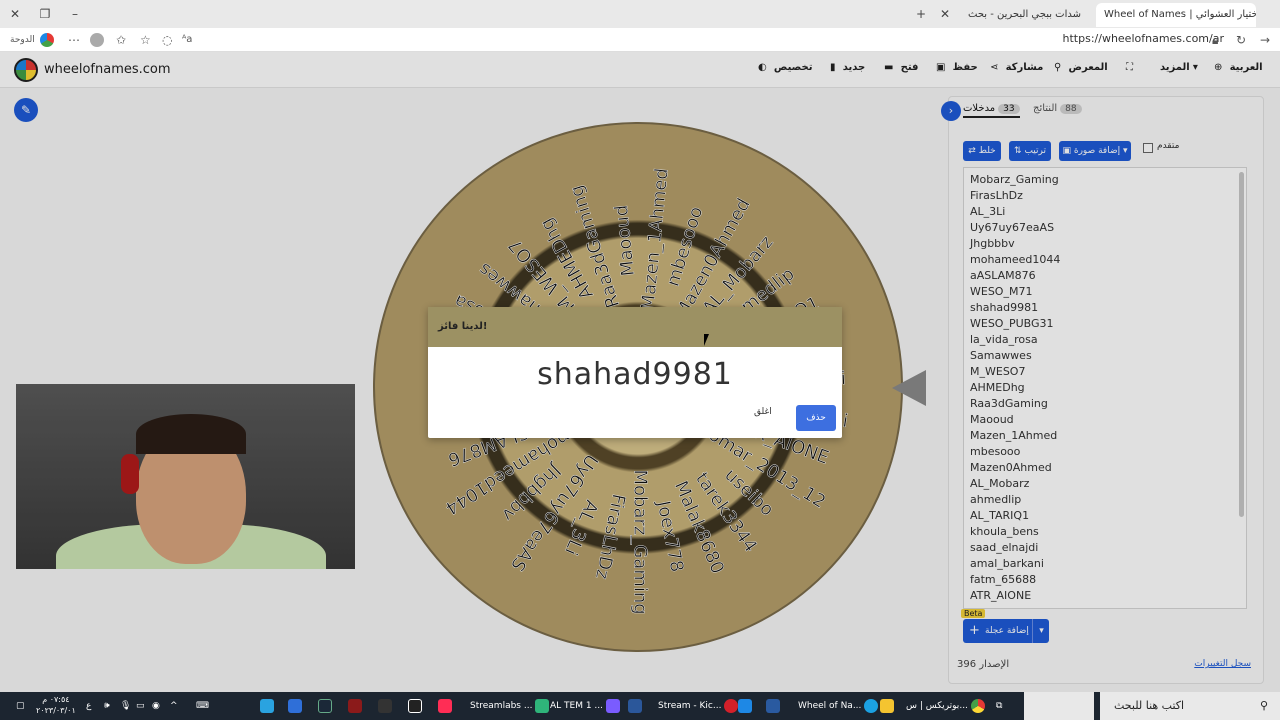 Image resolution: width=1280 pixels, height=720 pixels. I want to click on app-icon-a, so click(296, 706).